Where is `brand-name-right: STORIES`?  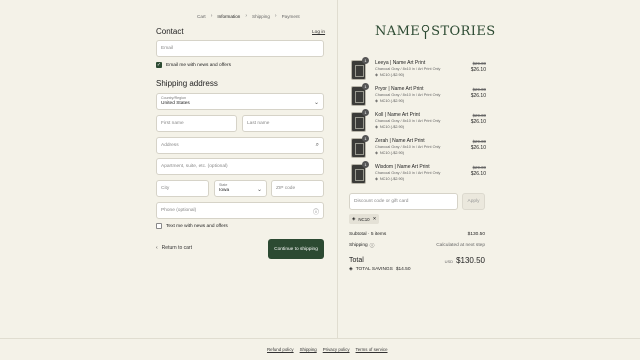 brand-name-right: STORIES is located at coordinates (463, 31).